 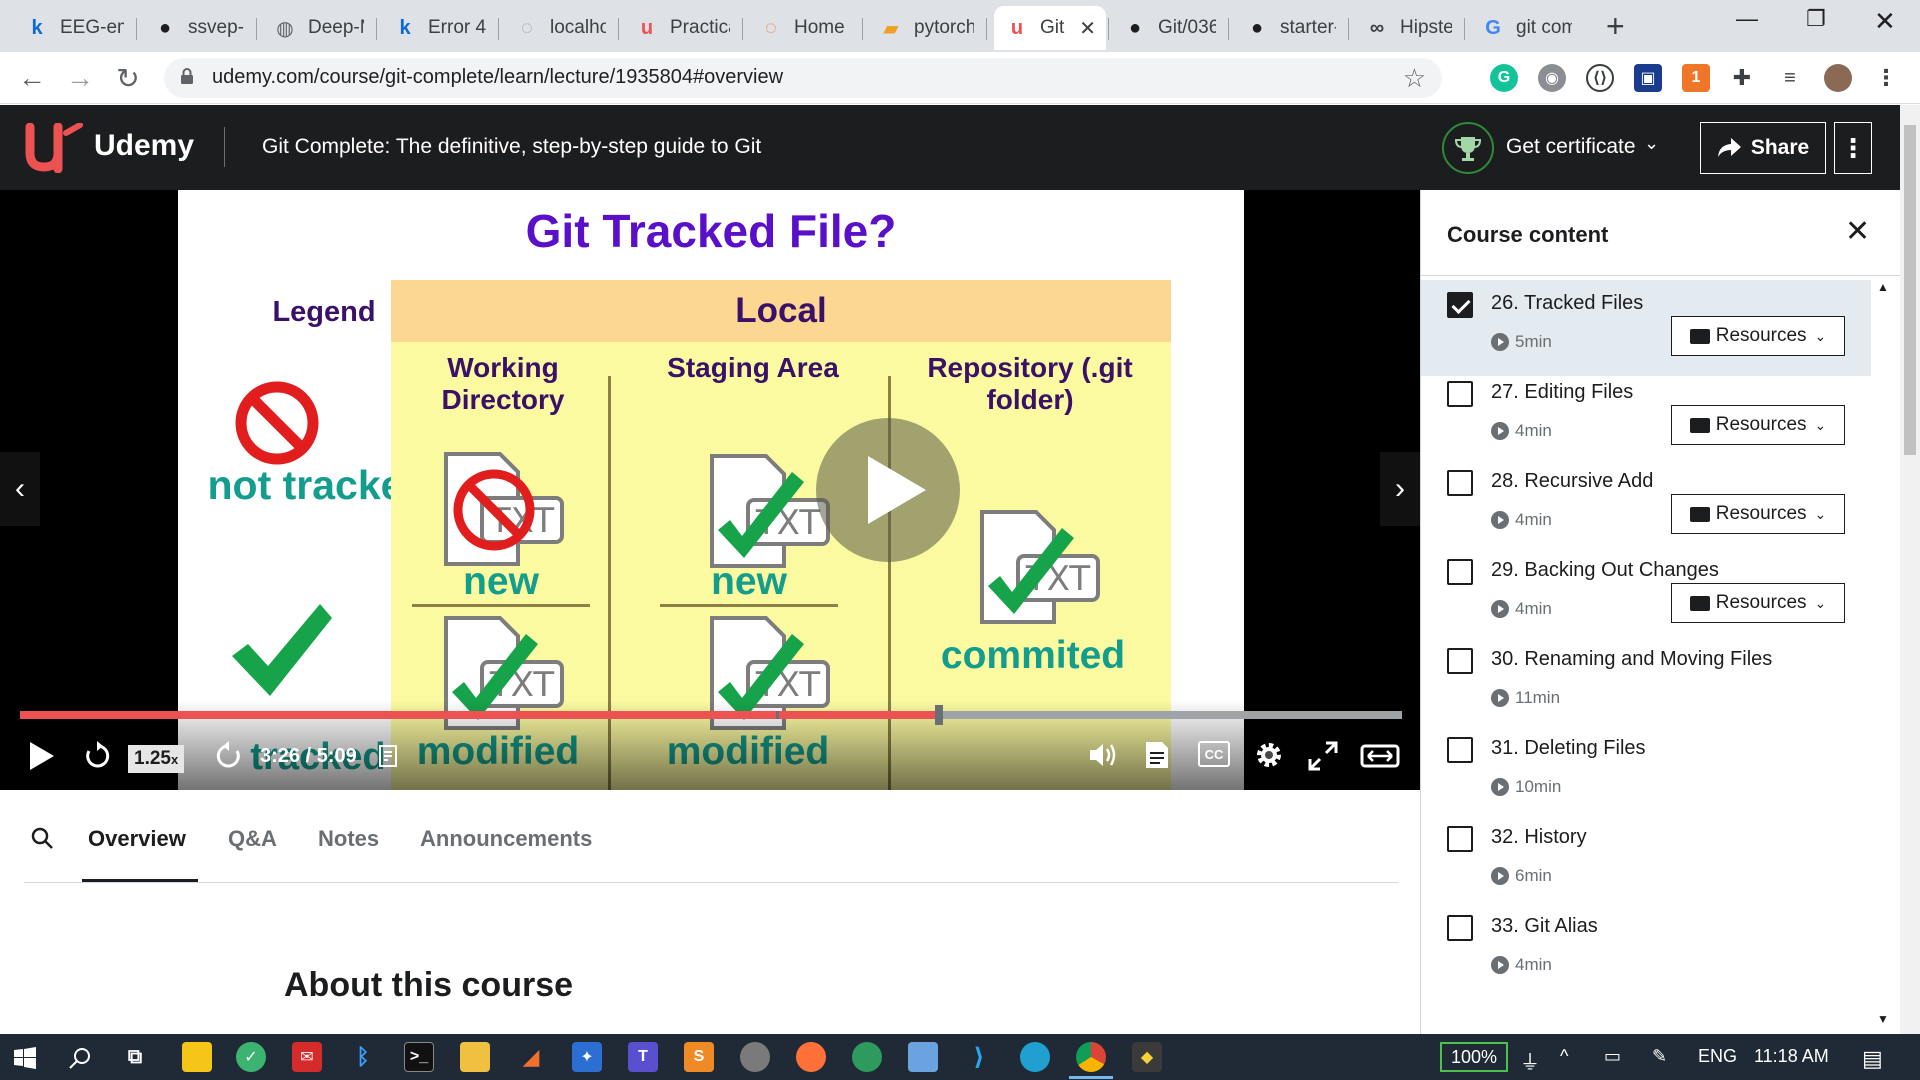 I want to click on volume-icon, so click(x=1103, y=755).